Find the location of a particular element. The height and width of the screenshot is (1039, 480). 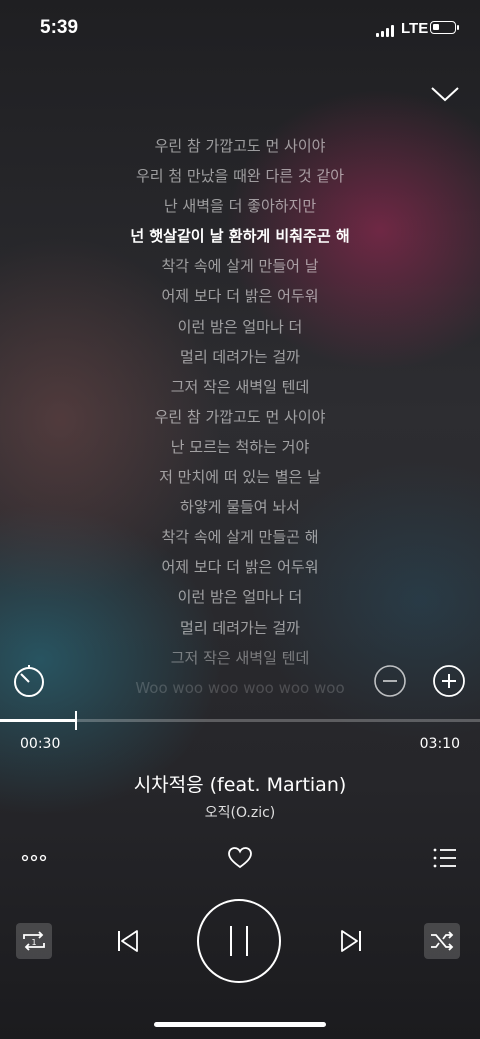

timer-icon is located at coordinates (29, 681).